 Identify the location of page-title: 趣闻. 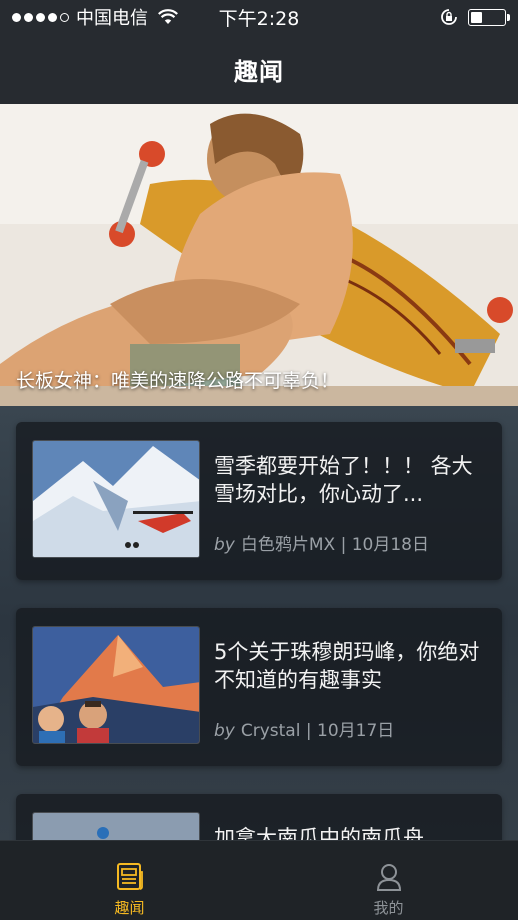
(259, 71).